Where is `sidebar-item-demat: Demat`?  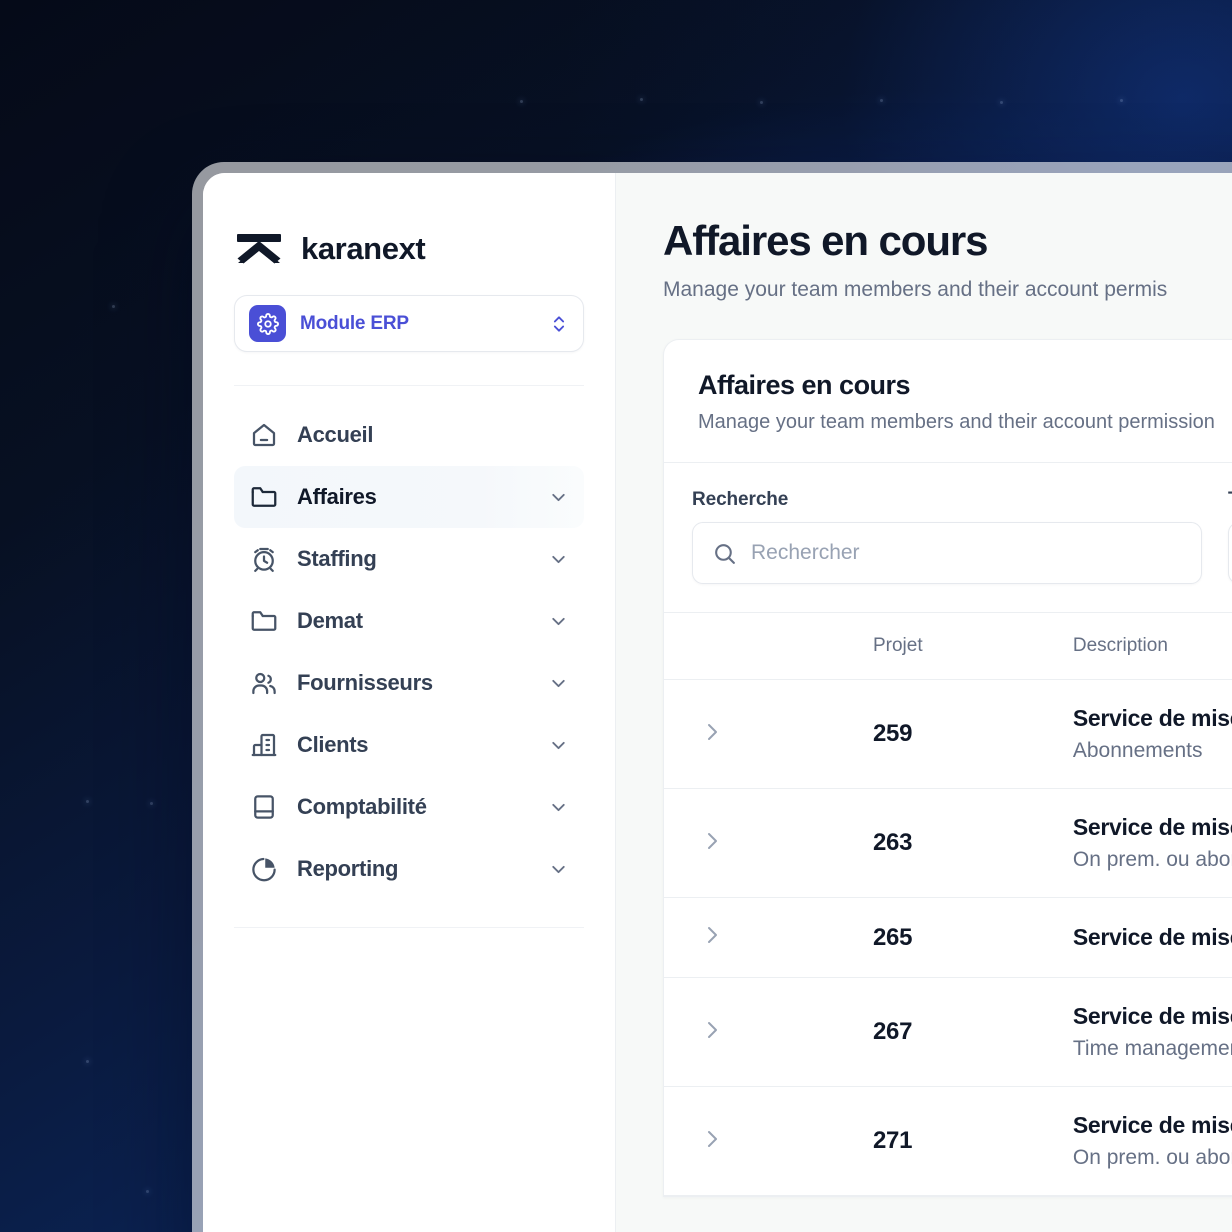
sidebar-item-demat: Demat is located at coordinates (409, 621).